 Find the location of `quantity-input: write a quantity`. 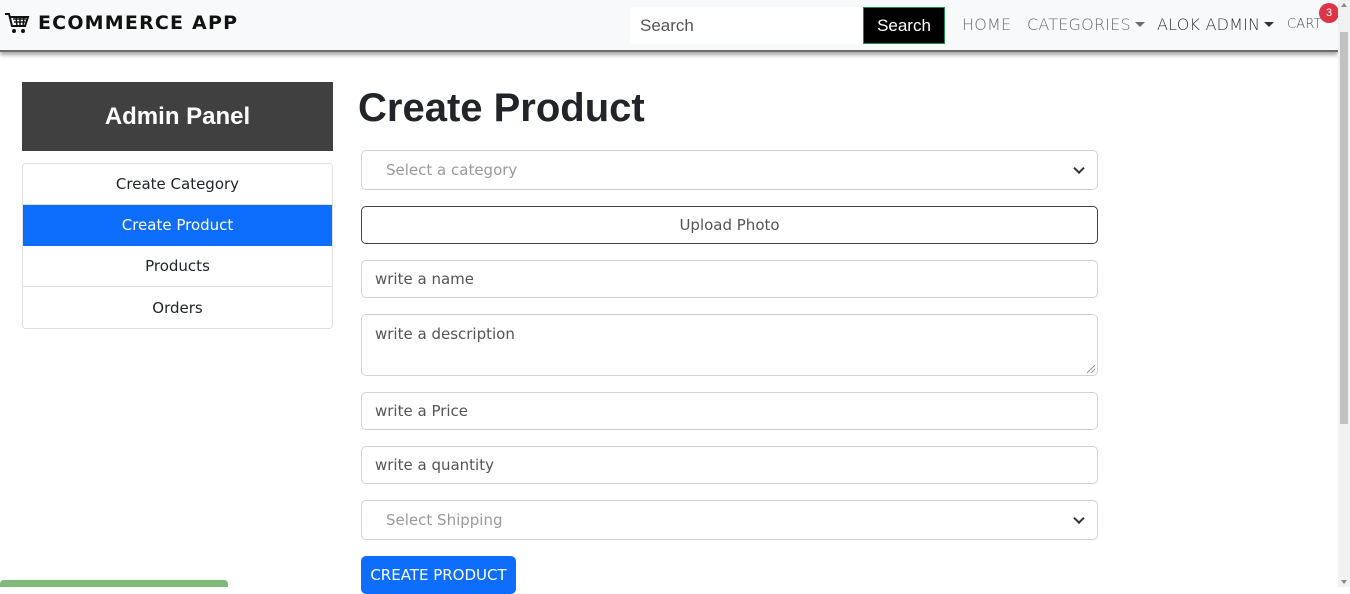

quantity-input: write a quantity is located at coordinates (729, 465).